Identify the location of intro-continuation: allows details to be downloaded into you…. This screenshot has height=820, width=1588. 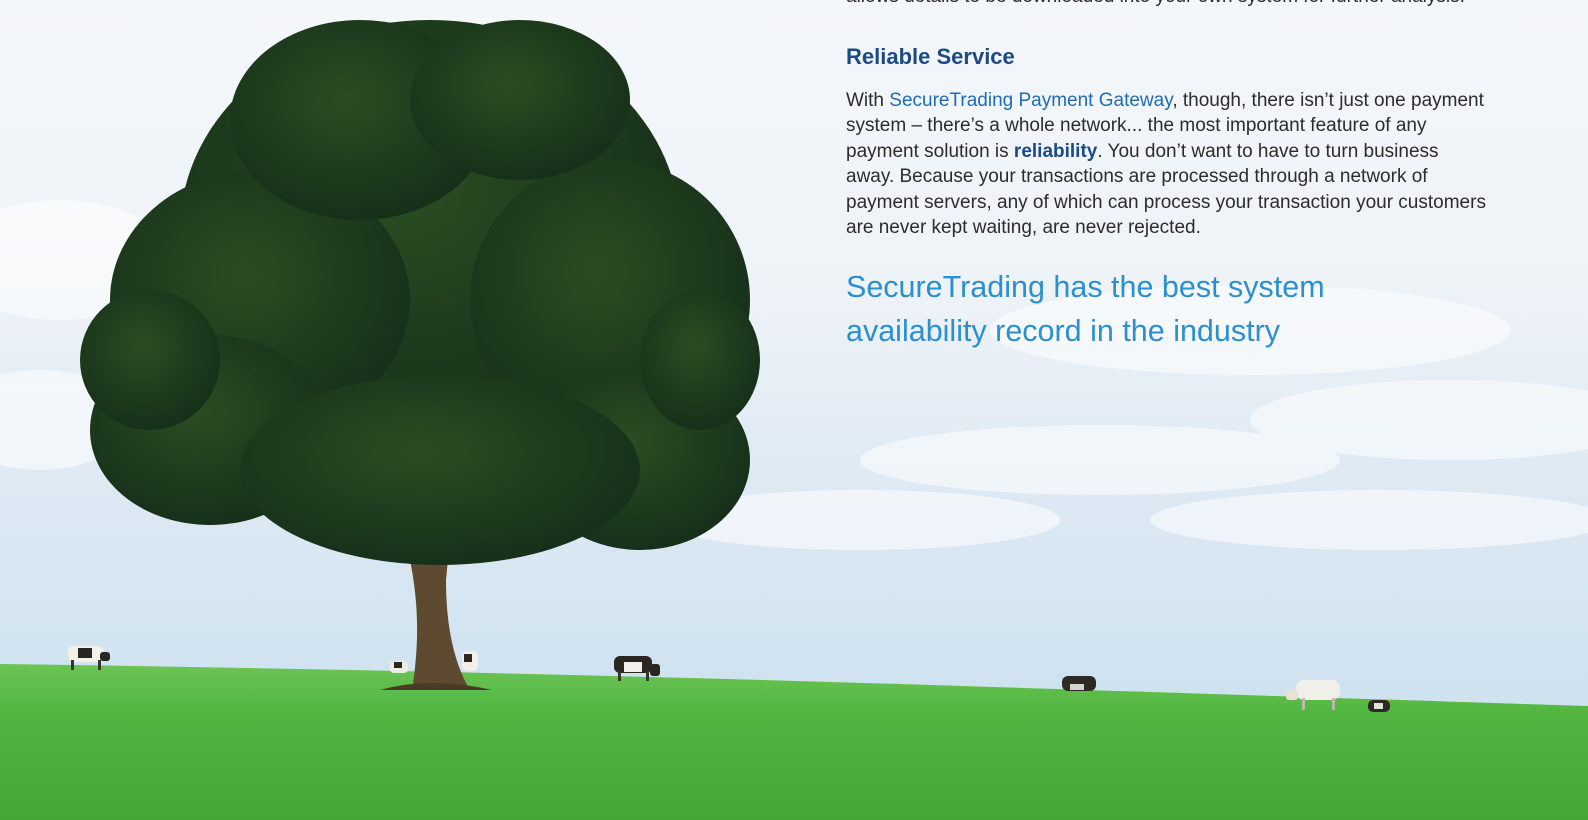
(1166, 5).